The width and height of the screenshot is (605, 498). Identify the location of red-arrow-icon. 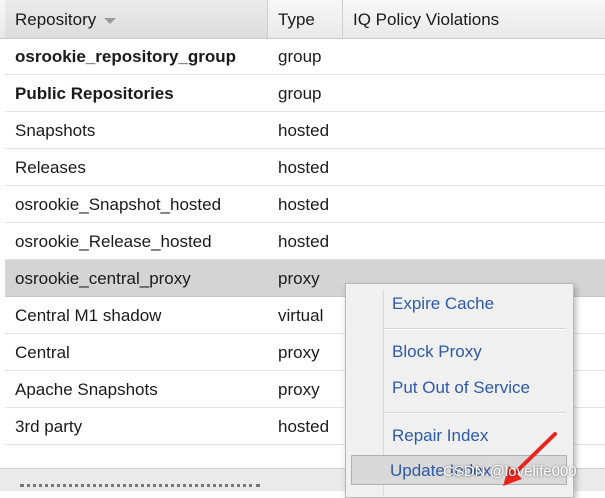
(530, 459).